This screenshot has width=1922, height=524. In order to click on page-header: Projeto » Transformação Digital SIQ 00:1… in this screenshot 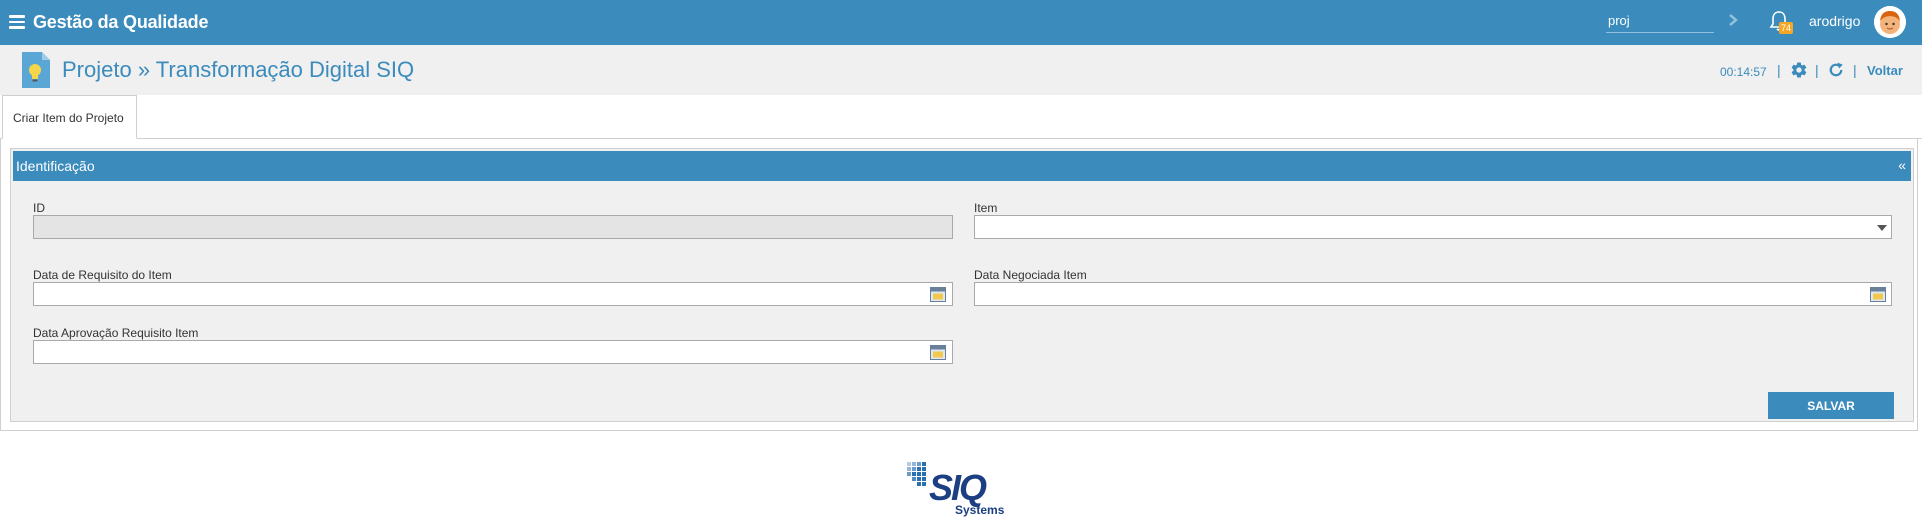, I will do `click(961, 70)`.